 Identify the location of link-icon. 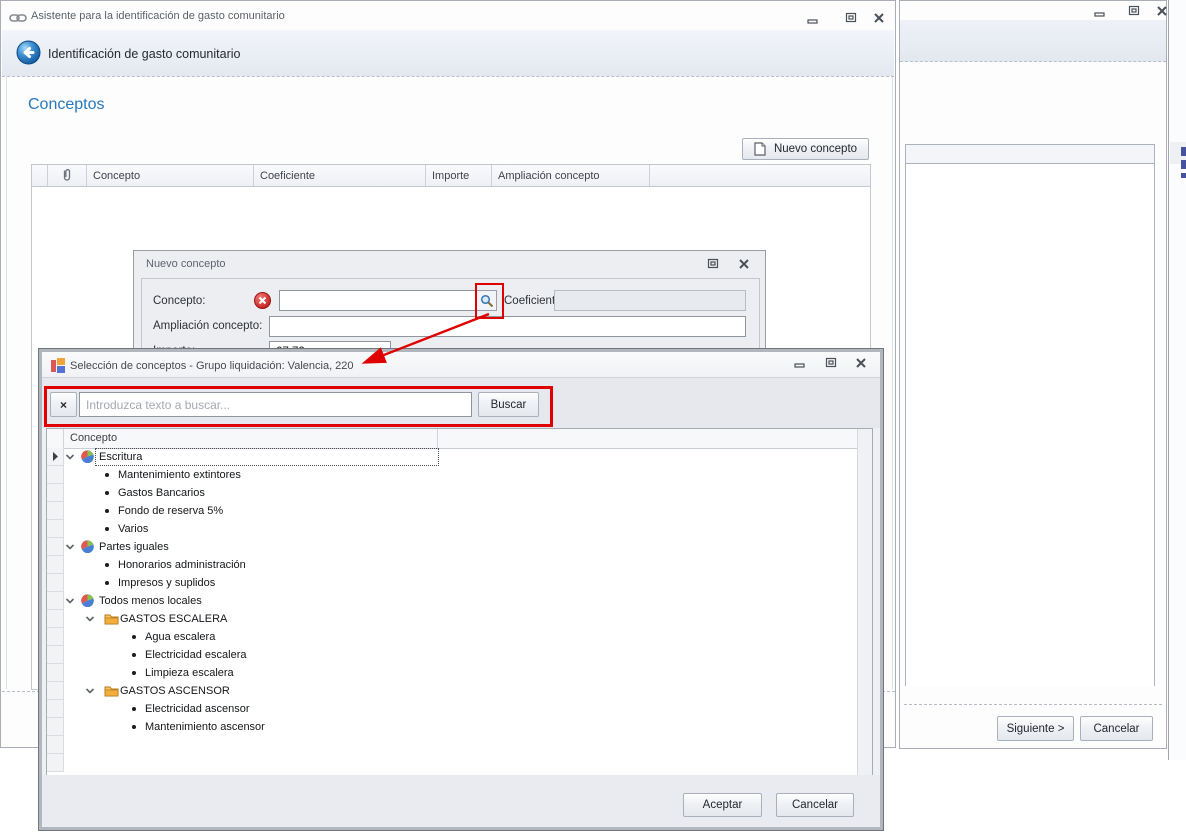
(18, 20).